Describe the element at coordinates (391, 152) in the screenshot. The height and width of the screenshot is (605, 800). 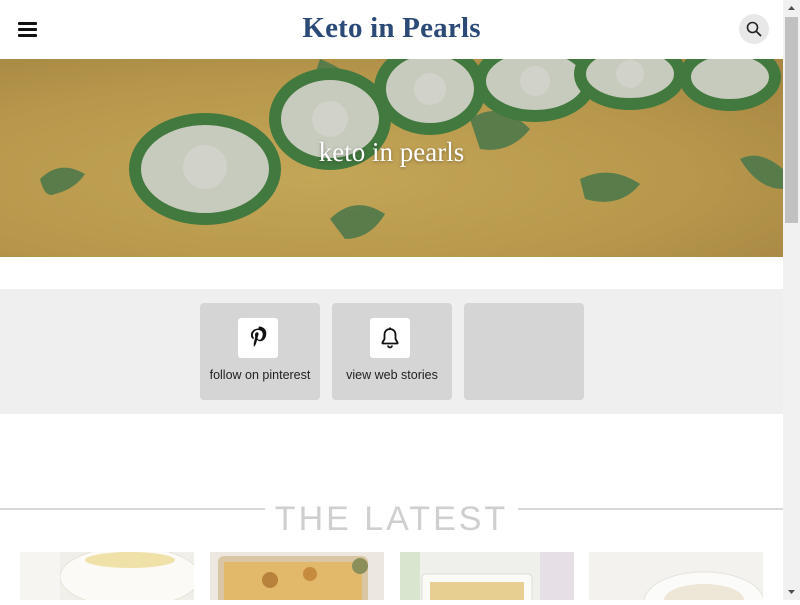
I see `hero-title: keto in pearls` at that location.